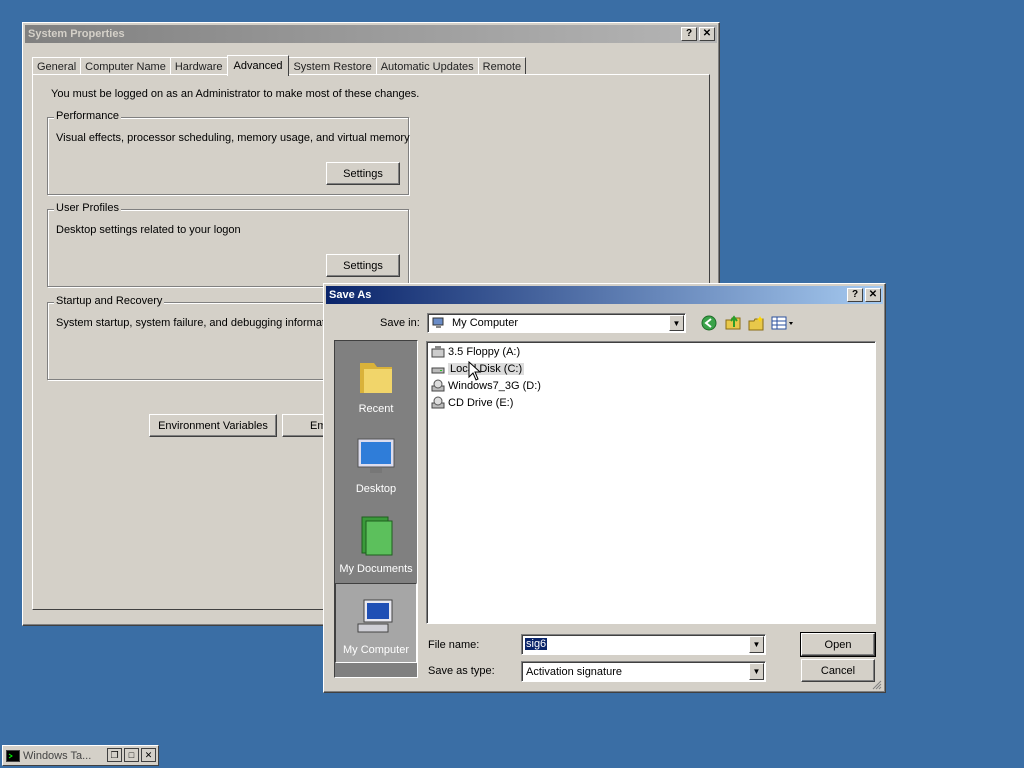  I want to click on mouse-cursor-icon, so click(475, 370).